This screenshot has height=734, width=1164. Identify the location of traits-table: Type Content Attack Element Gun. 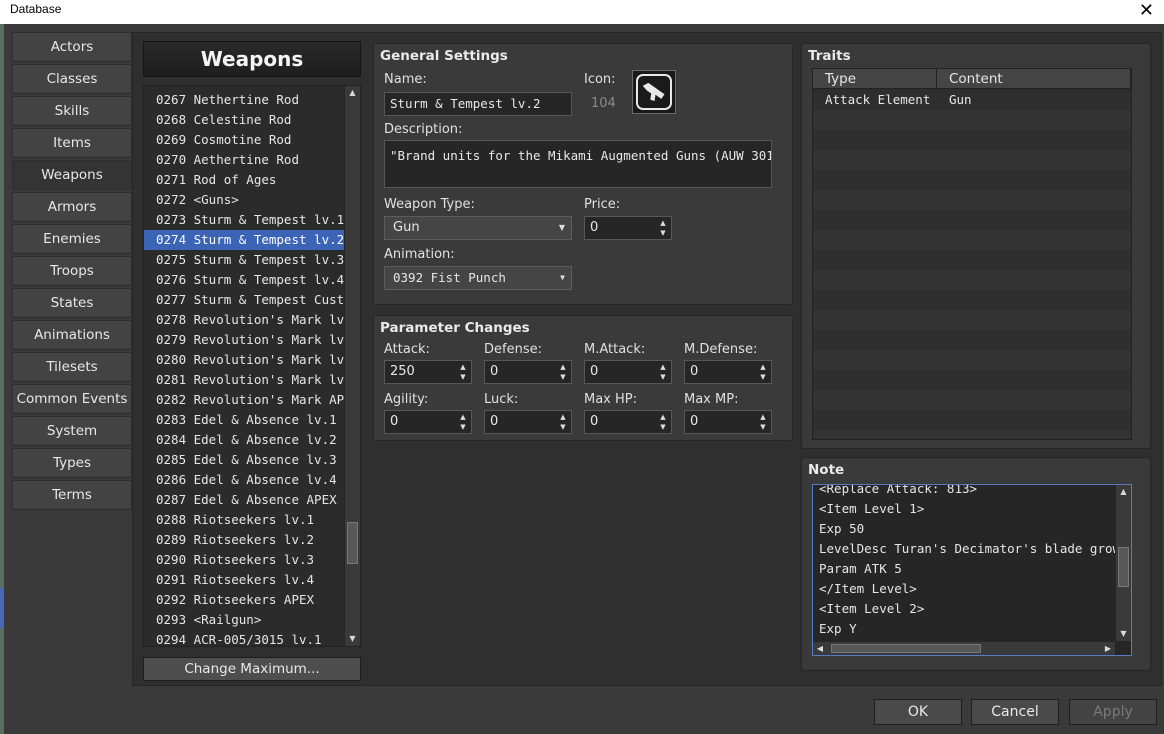
(972, 254).